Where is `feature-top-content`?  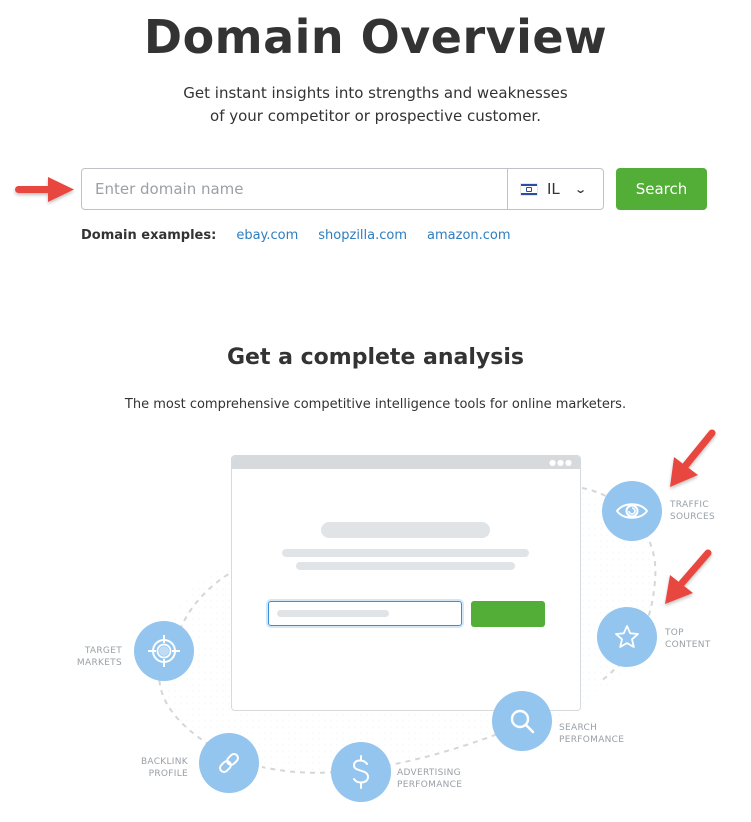
feature-top-content is located at coordinates (627, 637).